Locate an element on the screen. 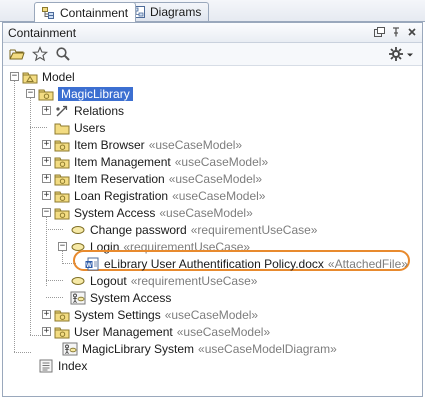  chevron-down-icon is located at coordinates (410, 54).